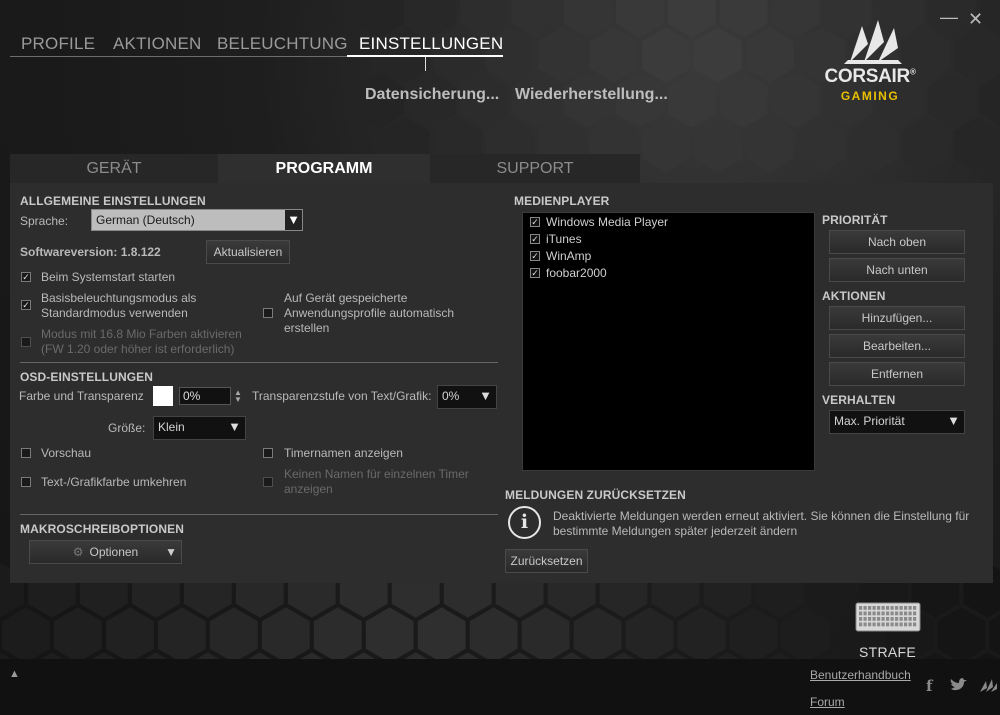 The height and width of the screenshot is (715, 1000). Describe the element at coordinates (145, 220) in the screenshot. I see `language-value: German (Deutsch)` at that location.